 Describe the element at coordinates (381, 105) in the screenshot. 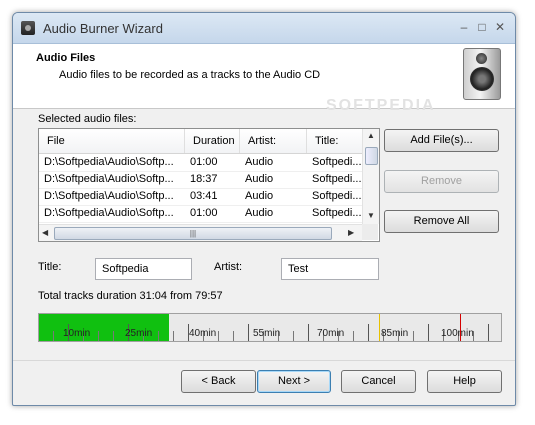

I see `watermark: SOFTPEDIA` at that location.